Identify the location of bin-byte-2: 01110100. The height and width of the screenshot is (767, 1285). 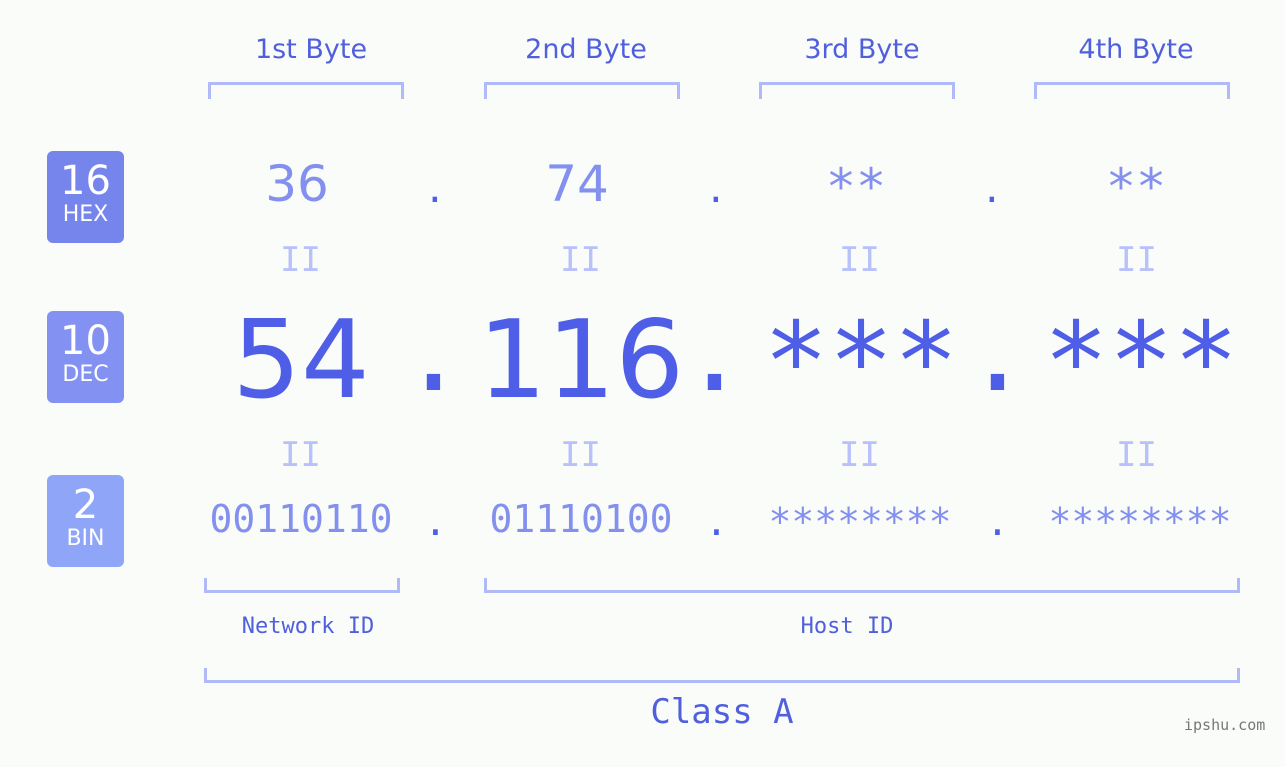
(581, 519).